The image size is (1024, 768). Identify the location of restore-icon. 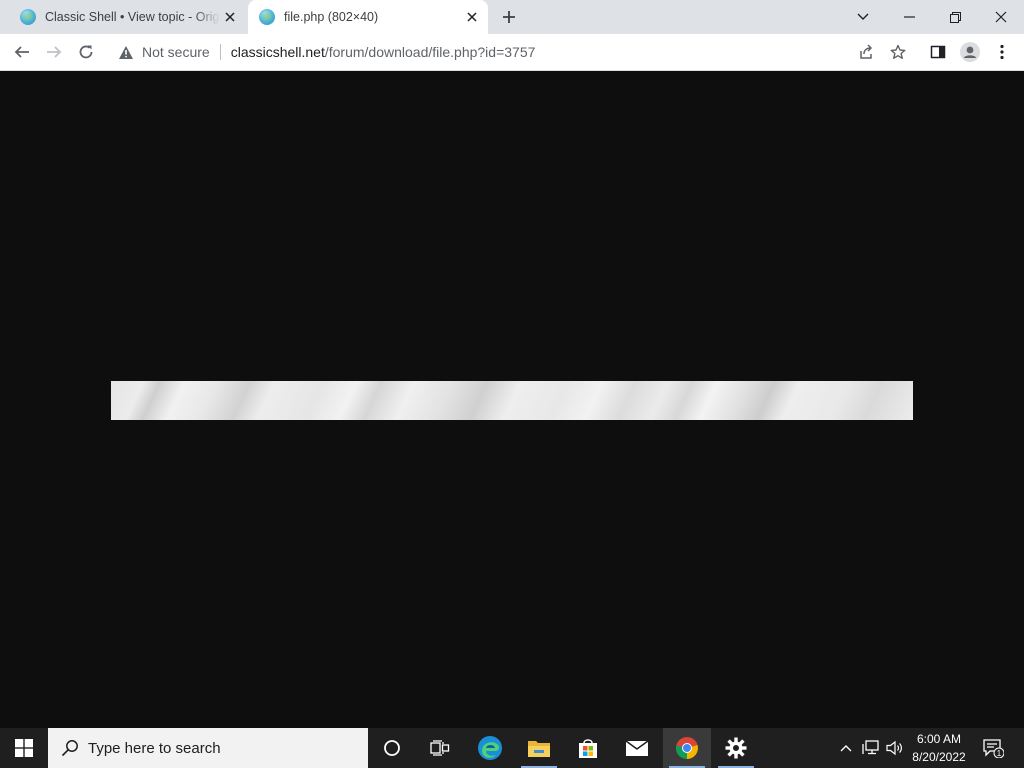
(955, 17).